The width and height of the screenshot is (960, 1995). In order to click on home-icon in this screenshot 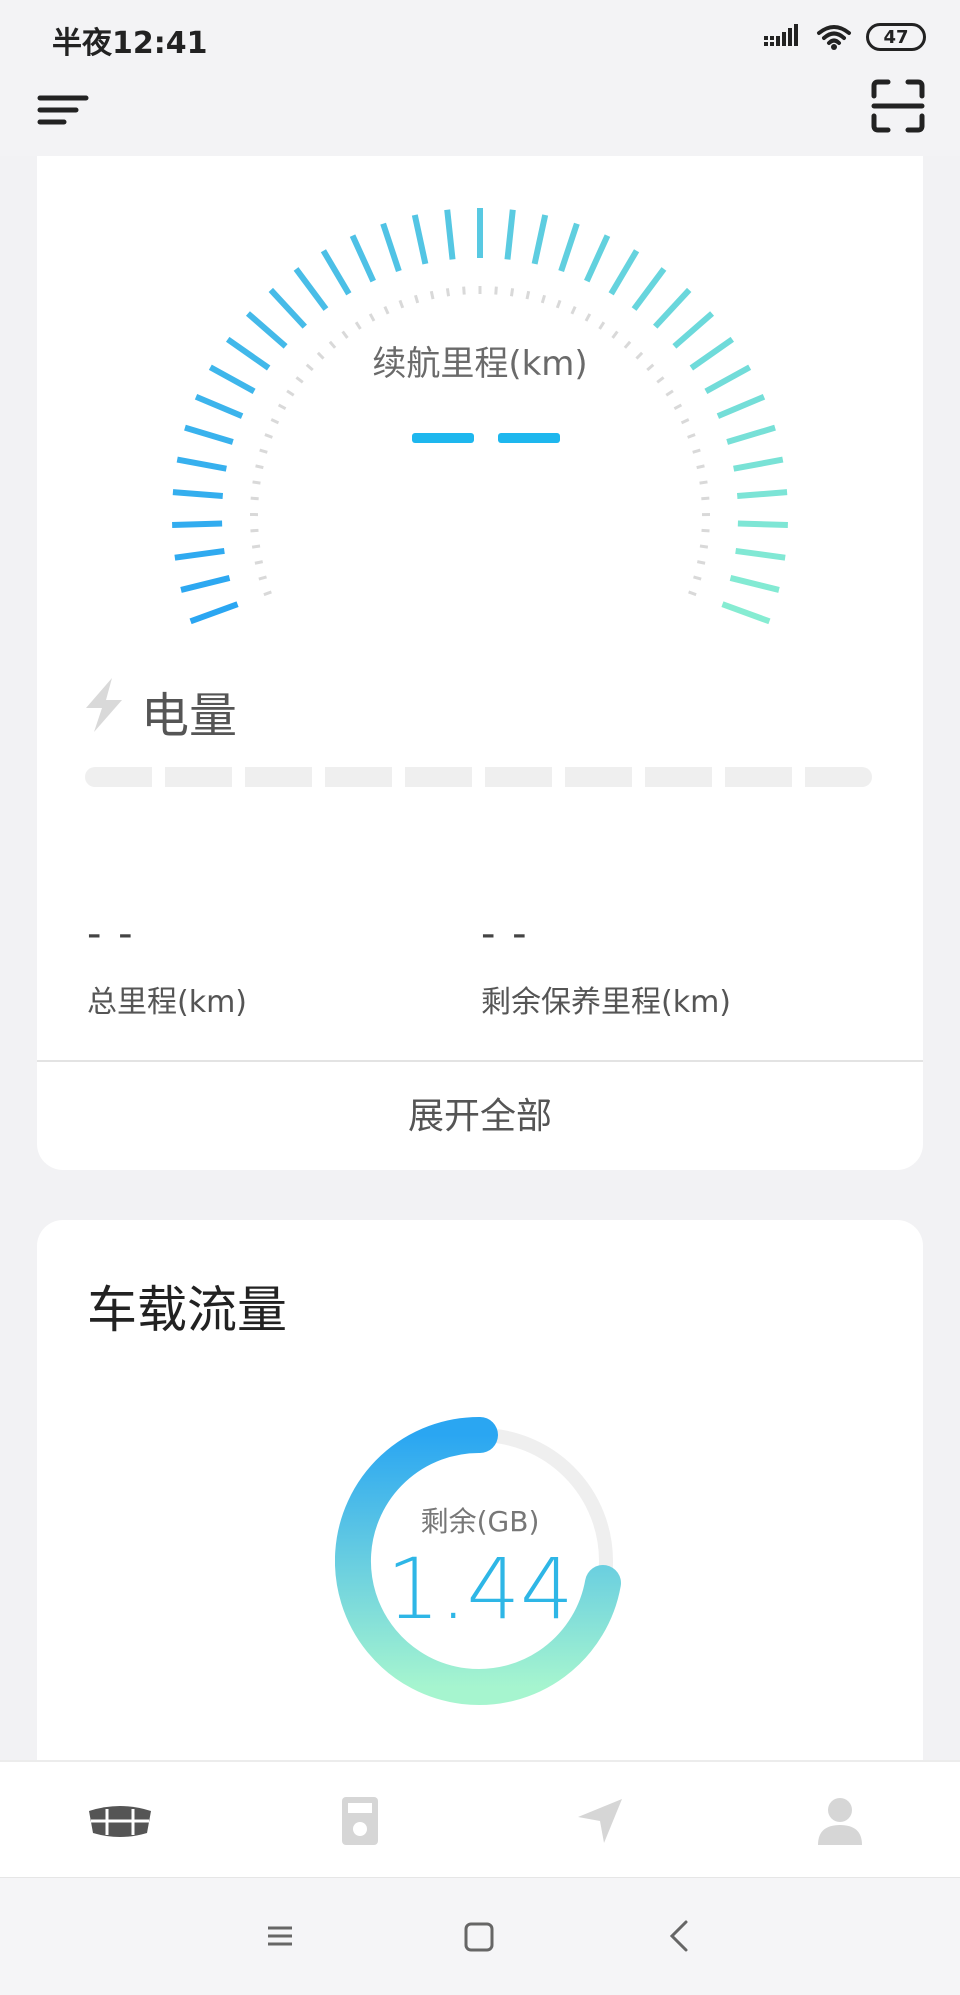, I will do `click(478, 1936)`.